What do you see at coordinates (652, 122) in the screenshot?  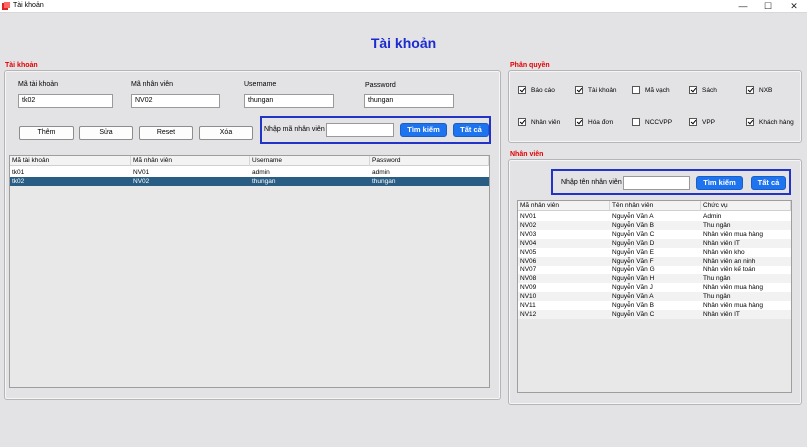 I see `permission-nccvpp: NCCVPP` at bounding box center [652, 122].